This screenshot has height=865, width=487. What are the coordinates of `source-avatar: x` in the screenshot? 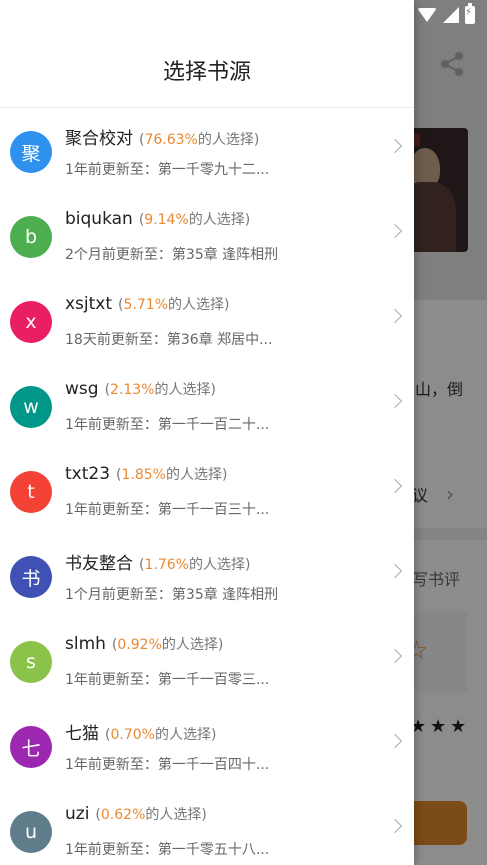 It's located at (31, 322).